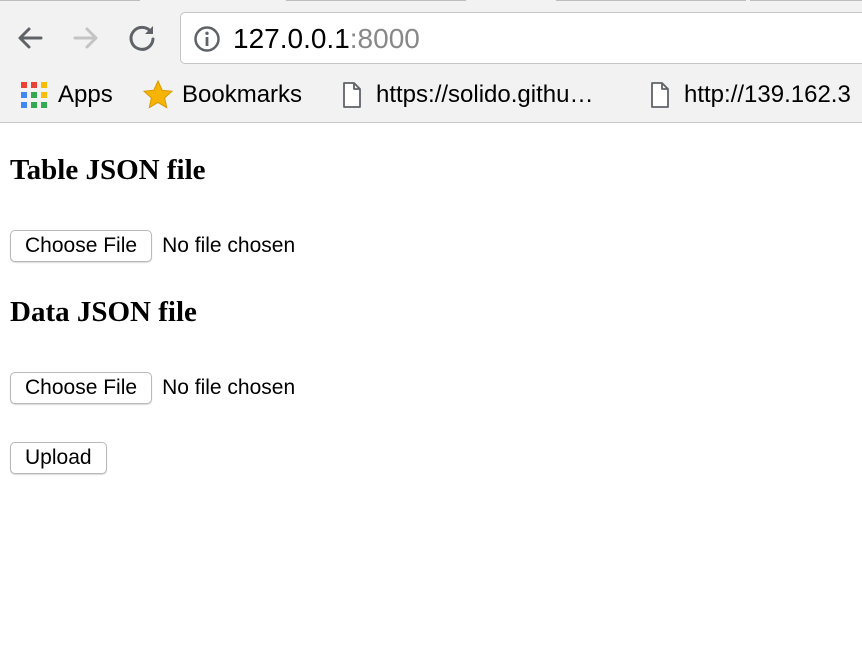 This screenshot has height=664, width=862. I want to click on upload-button: Upload, so click(58, 458).